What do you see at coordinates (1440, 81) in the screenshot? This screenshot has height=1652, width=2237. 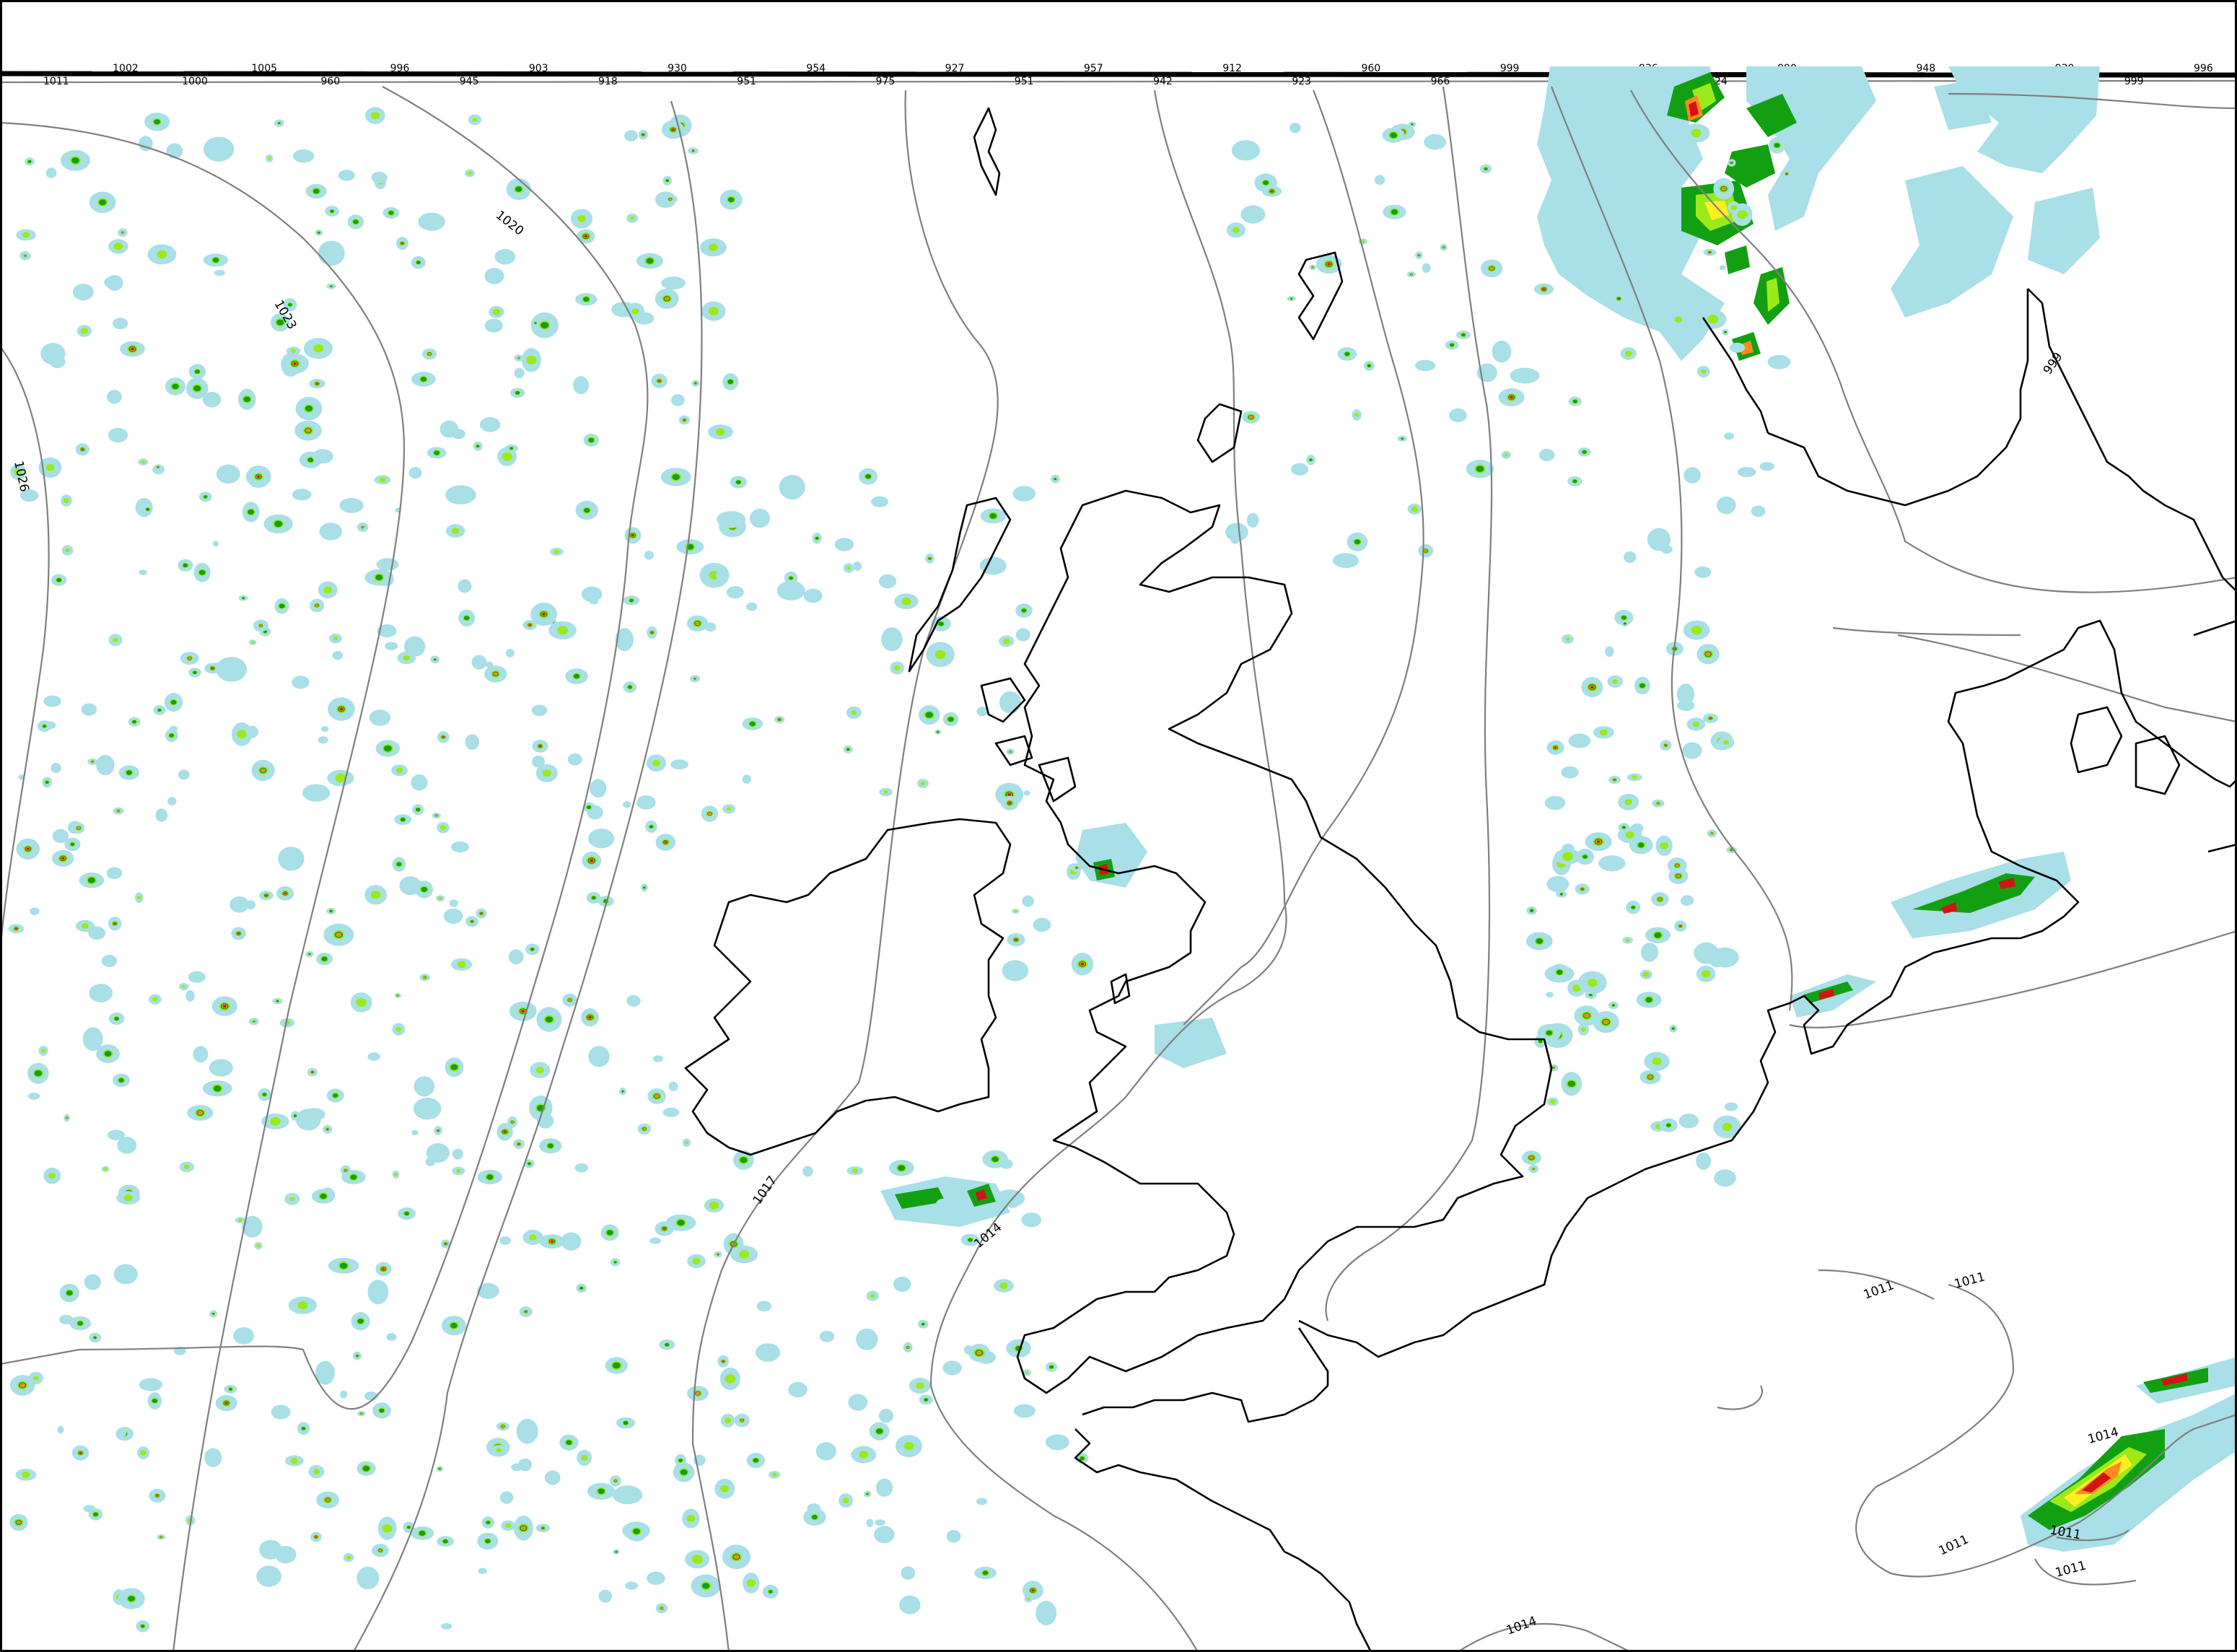 I see `top-edge-label: 966` at bounding box center [1440, 81].